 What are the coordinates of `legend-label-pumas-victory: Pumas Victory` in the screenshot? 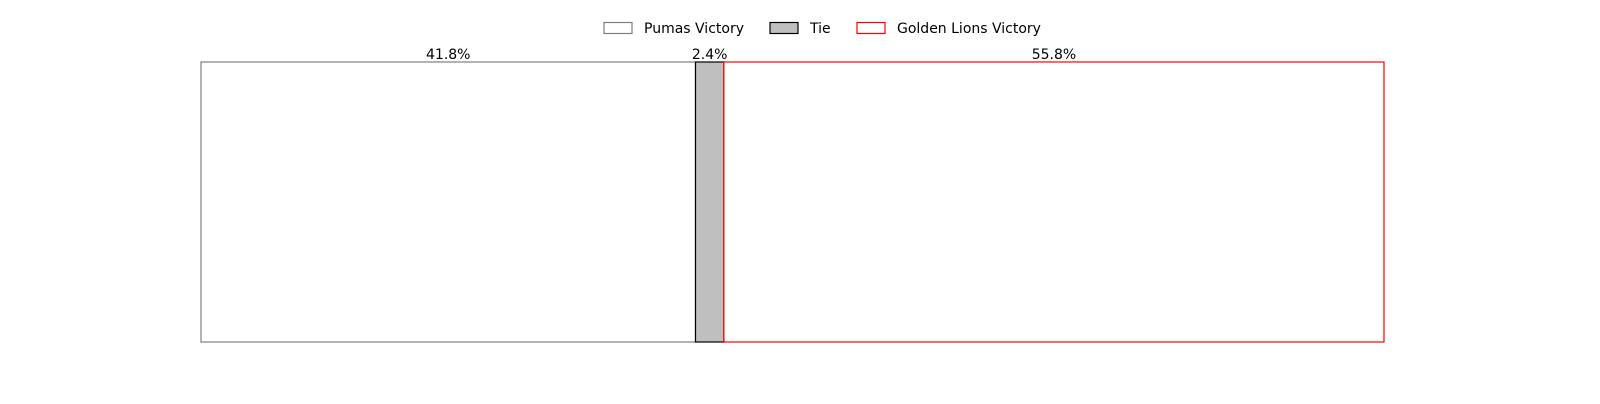 It's located at (694, 29).